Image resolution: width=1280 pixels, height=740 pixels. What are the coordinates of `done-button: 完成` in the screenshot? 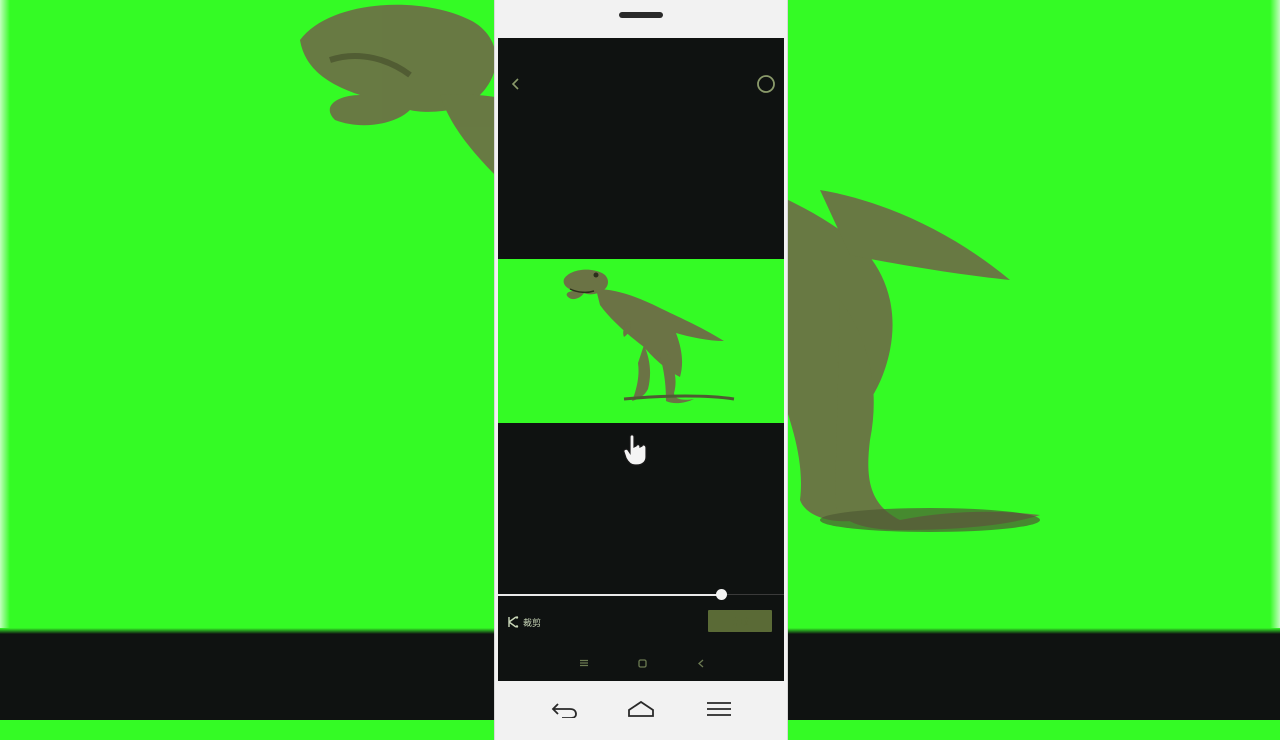 It's located at (740, 621).